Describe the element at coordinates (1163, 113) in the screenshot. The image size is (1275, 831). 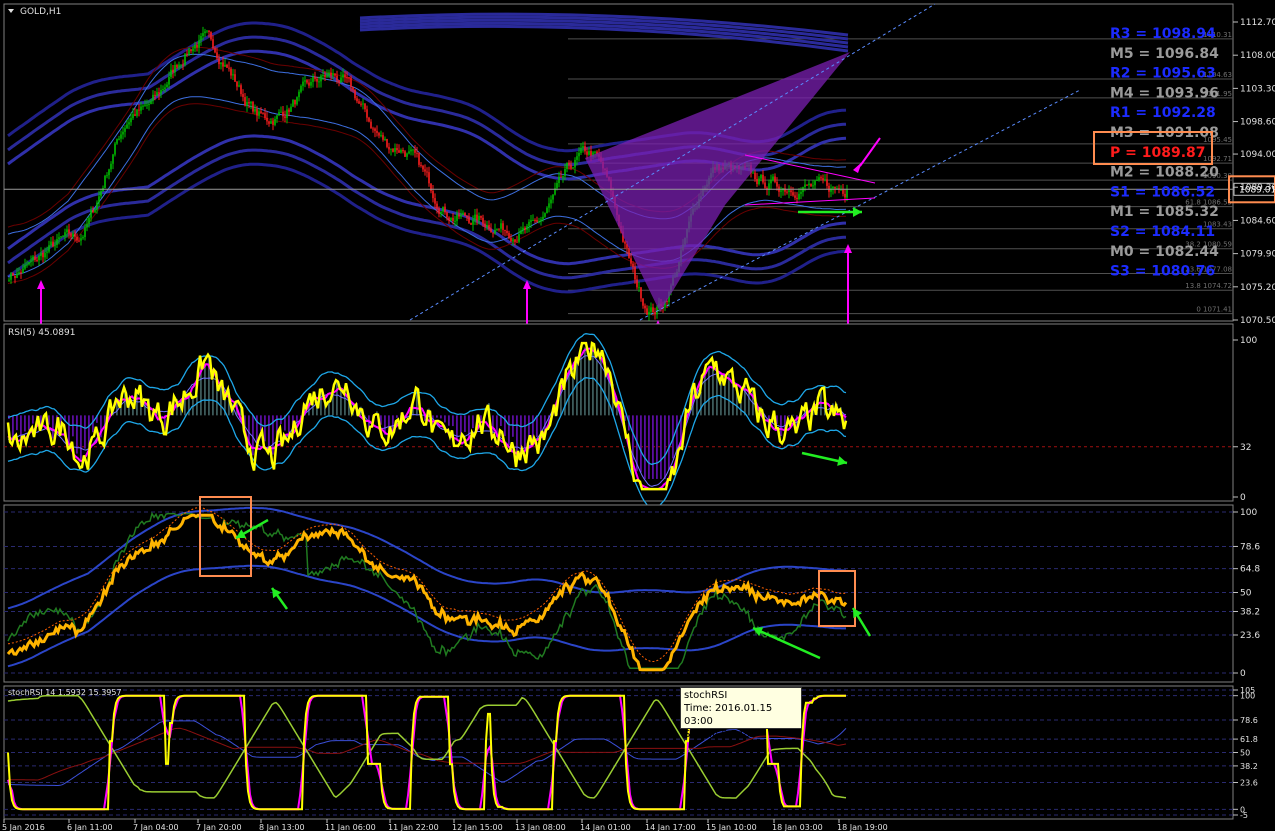
I see `pivot-label: R1 = 1092.28` at that location.